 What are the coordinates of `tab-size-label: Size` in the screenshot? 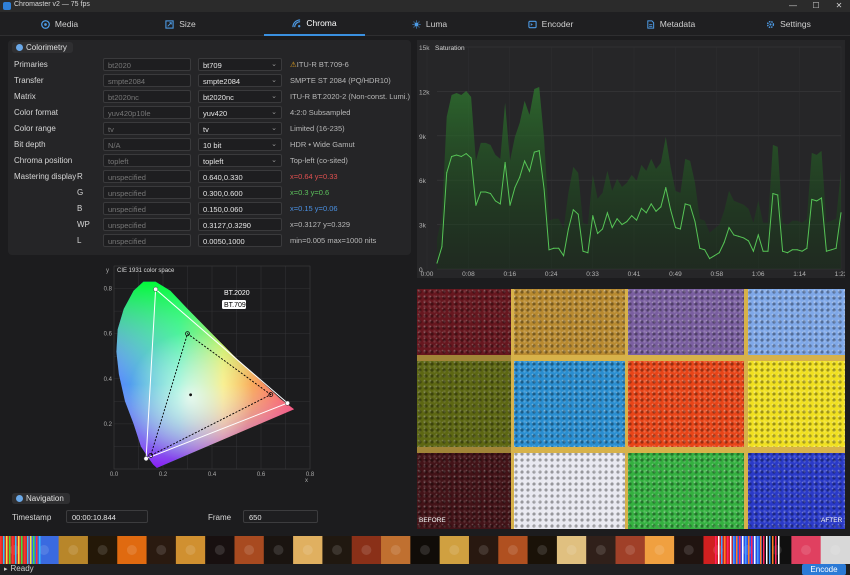 It's located at (187, 24).